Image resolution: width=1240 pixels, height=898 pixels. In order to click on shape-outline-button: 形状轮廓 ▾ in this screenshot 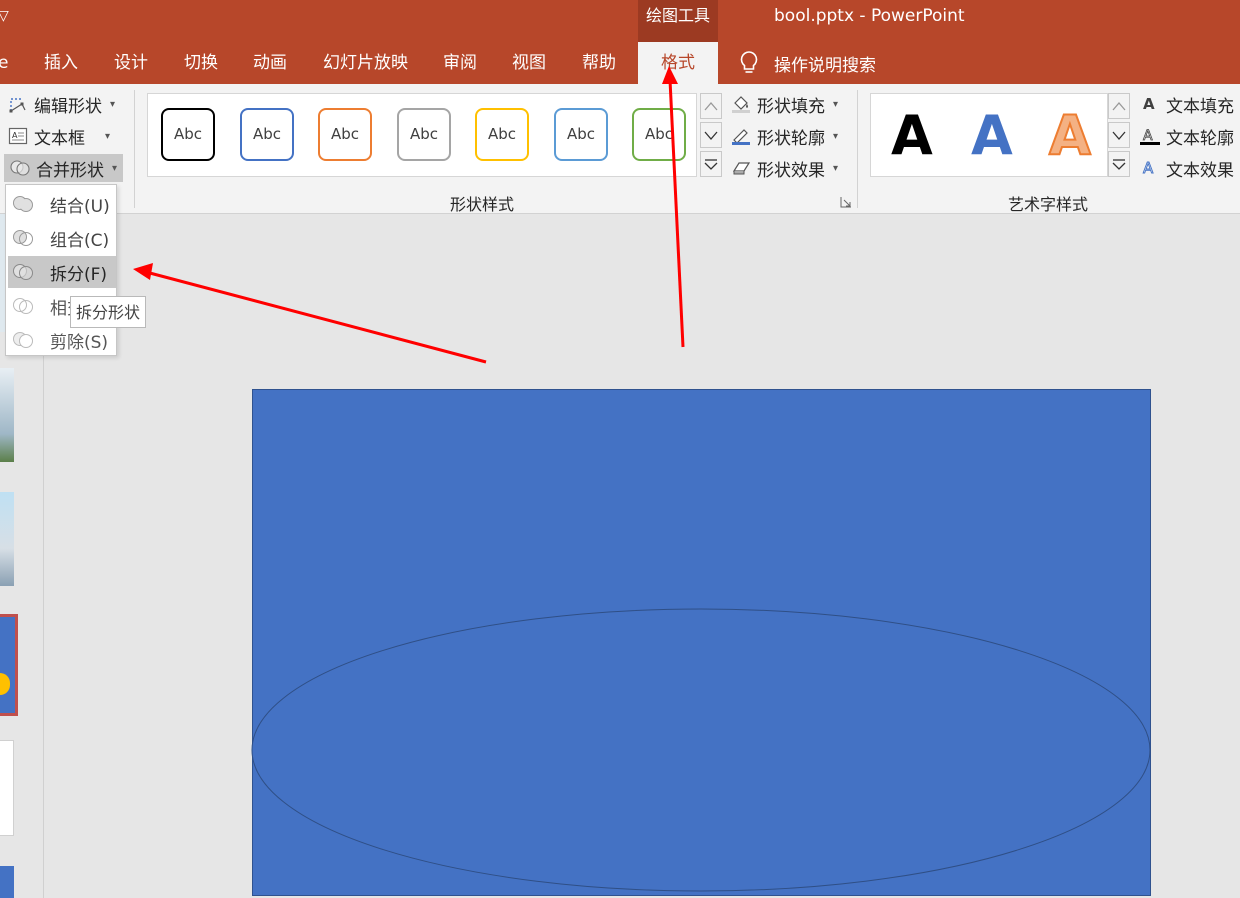, I will do `click(784, 136)`.